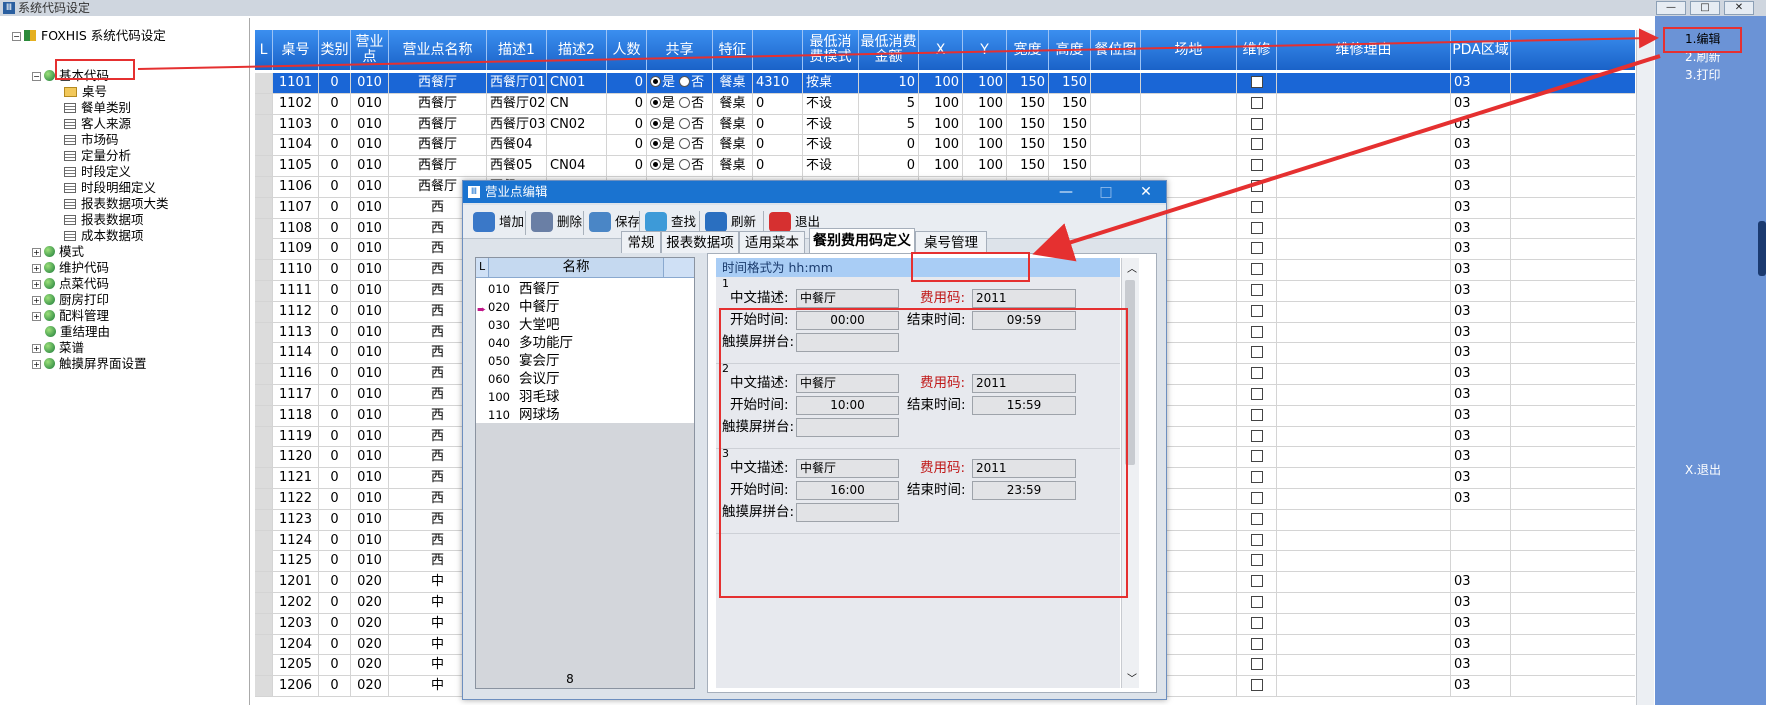 This screenshot has width=1766, height=705. Describe the element at coordinates (655, 123) in the screenshot. I see `radio-yes` at that location.